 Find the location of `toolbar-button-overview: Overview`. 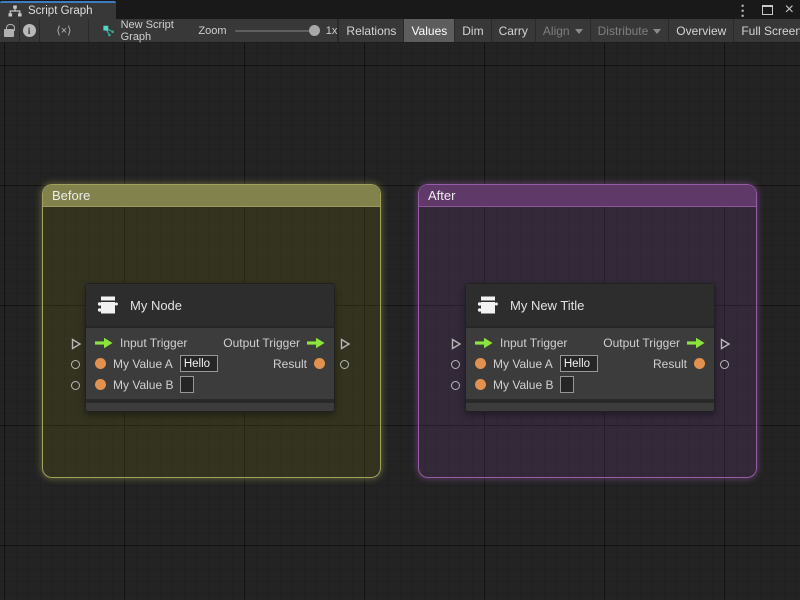

toolbar-button-overview: Overview is located at coordinates (702, 30).